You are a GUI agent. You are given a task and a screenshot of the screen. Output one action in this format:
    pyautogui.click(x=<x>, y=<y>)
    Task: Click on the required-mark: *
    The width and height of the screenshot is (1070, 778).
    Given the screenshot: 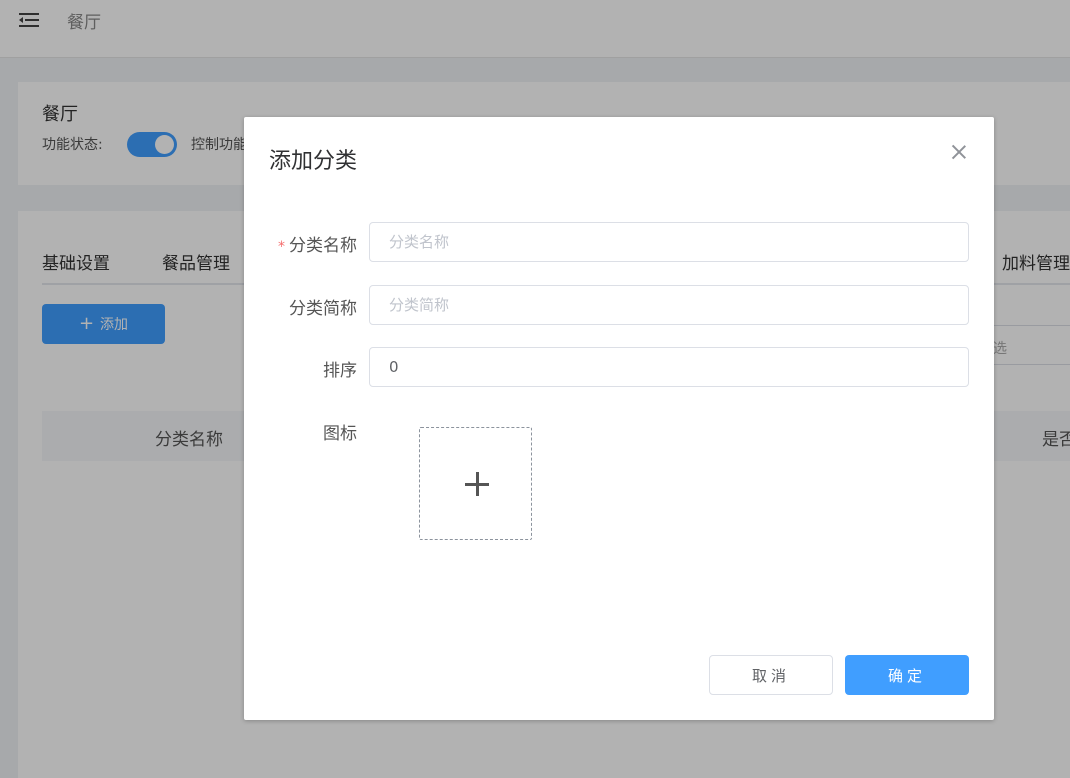 What is the action you would take?
    pyautogui.click(x=281, y=247)
    